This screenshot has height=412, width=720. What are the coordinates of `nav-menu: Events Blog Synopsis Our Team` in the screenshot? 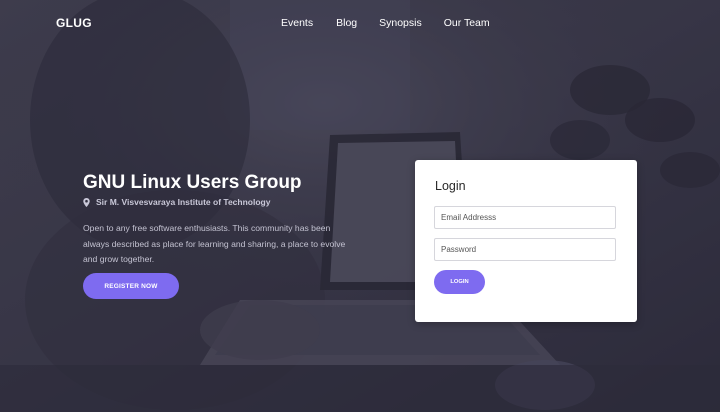 It's located at (385, 23).